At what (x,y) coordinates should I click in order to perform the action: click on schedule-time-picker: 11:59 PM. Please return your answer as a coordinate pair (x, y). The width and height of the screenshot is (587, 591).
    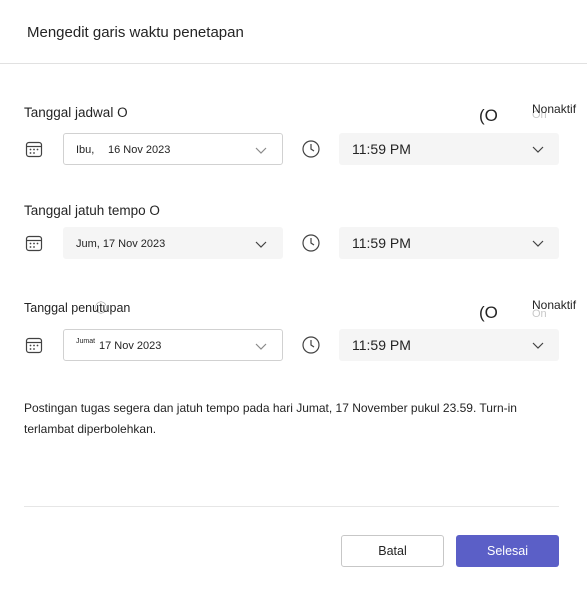
    Looking at the image, I should click on (449, 149).